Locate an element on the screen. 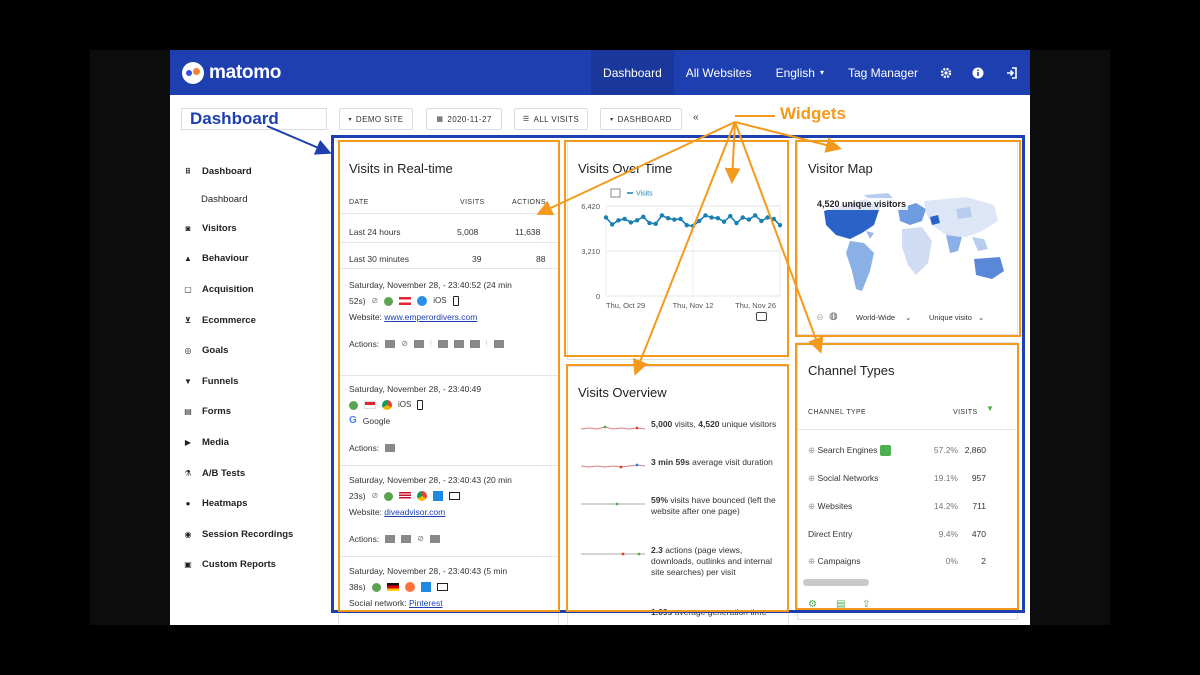 This screenshot has width=1200, height=675. x-tick-label: Thu, Oct 29 is located at coordinates (625, 305).